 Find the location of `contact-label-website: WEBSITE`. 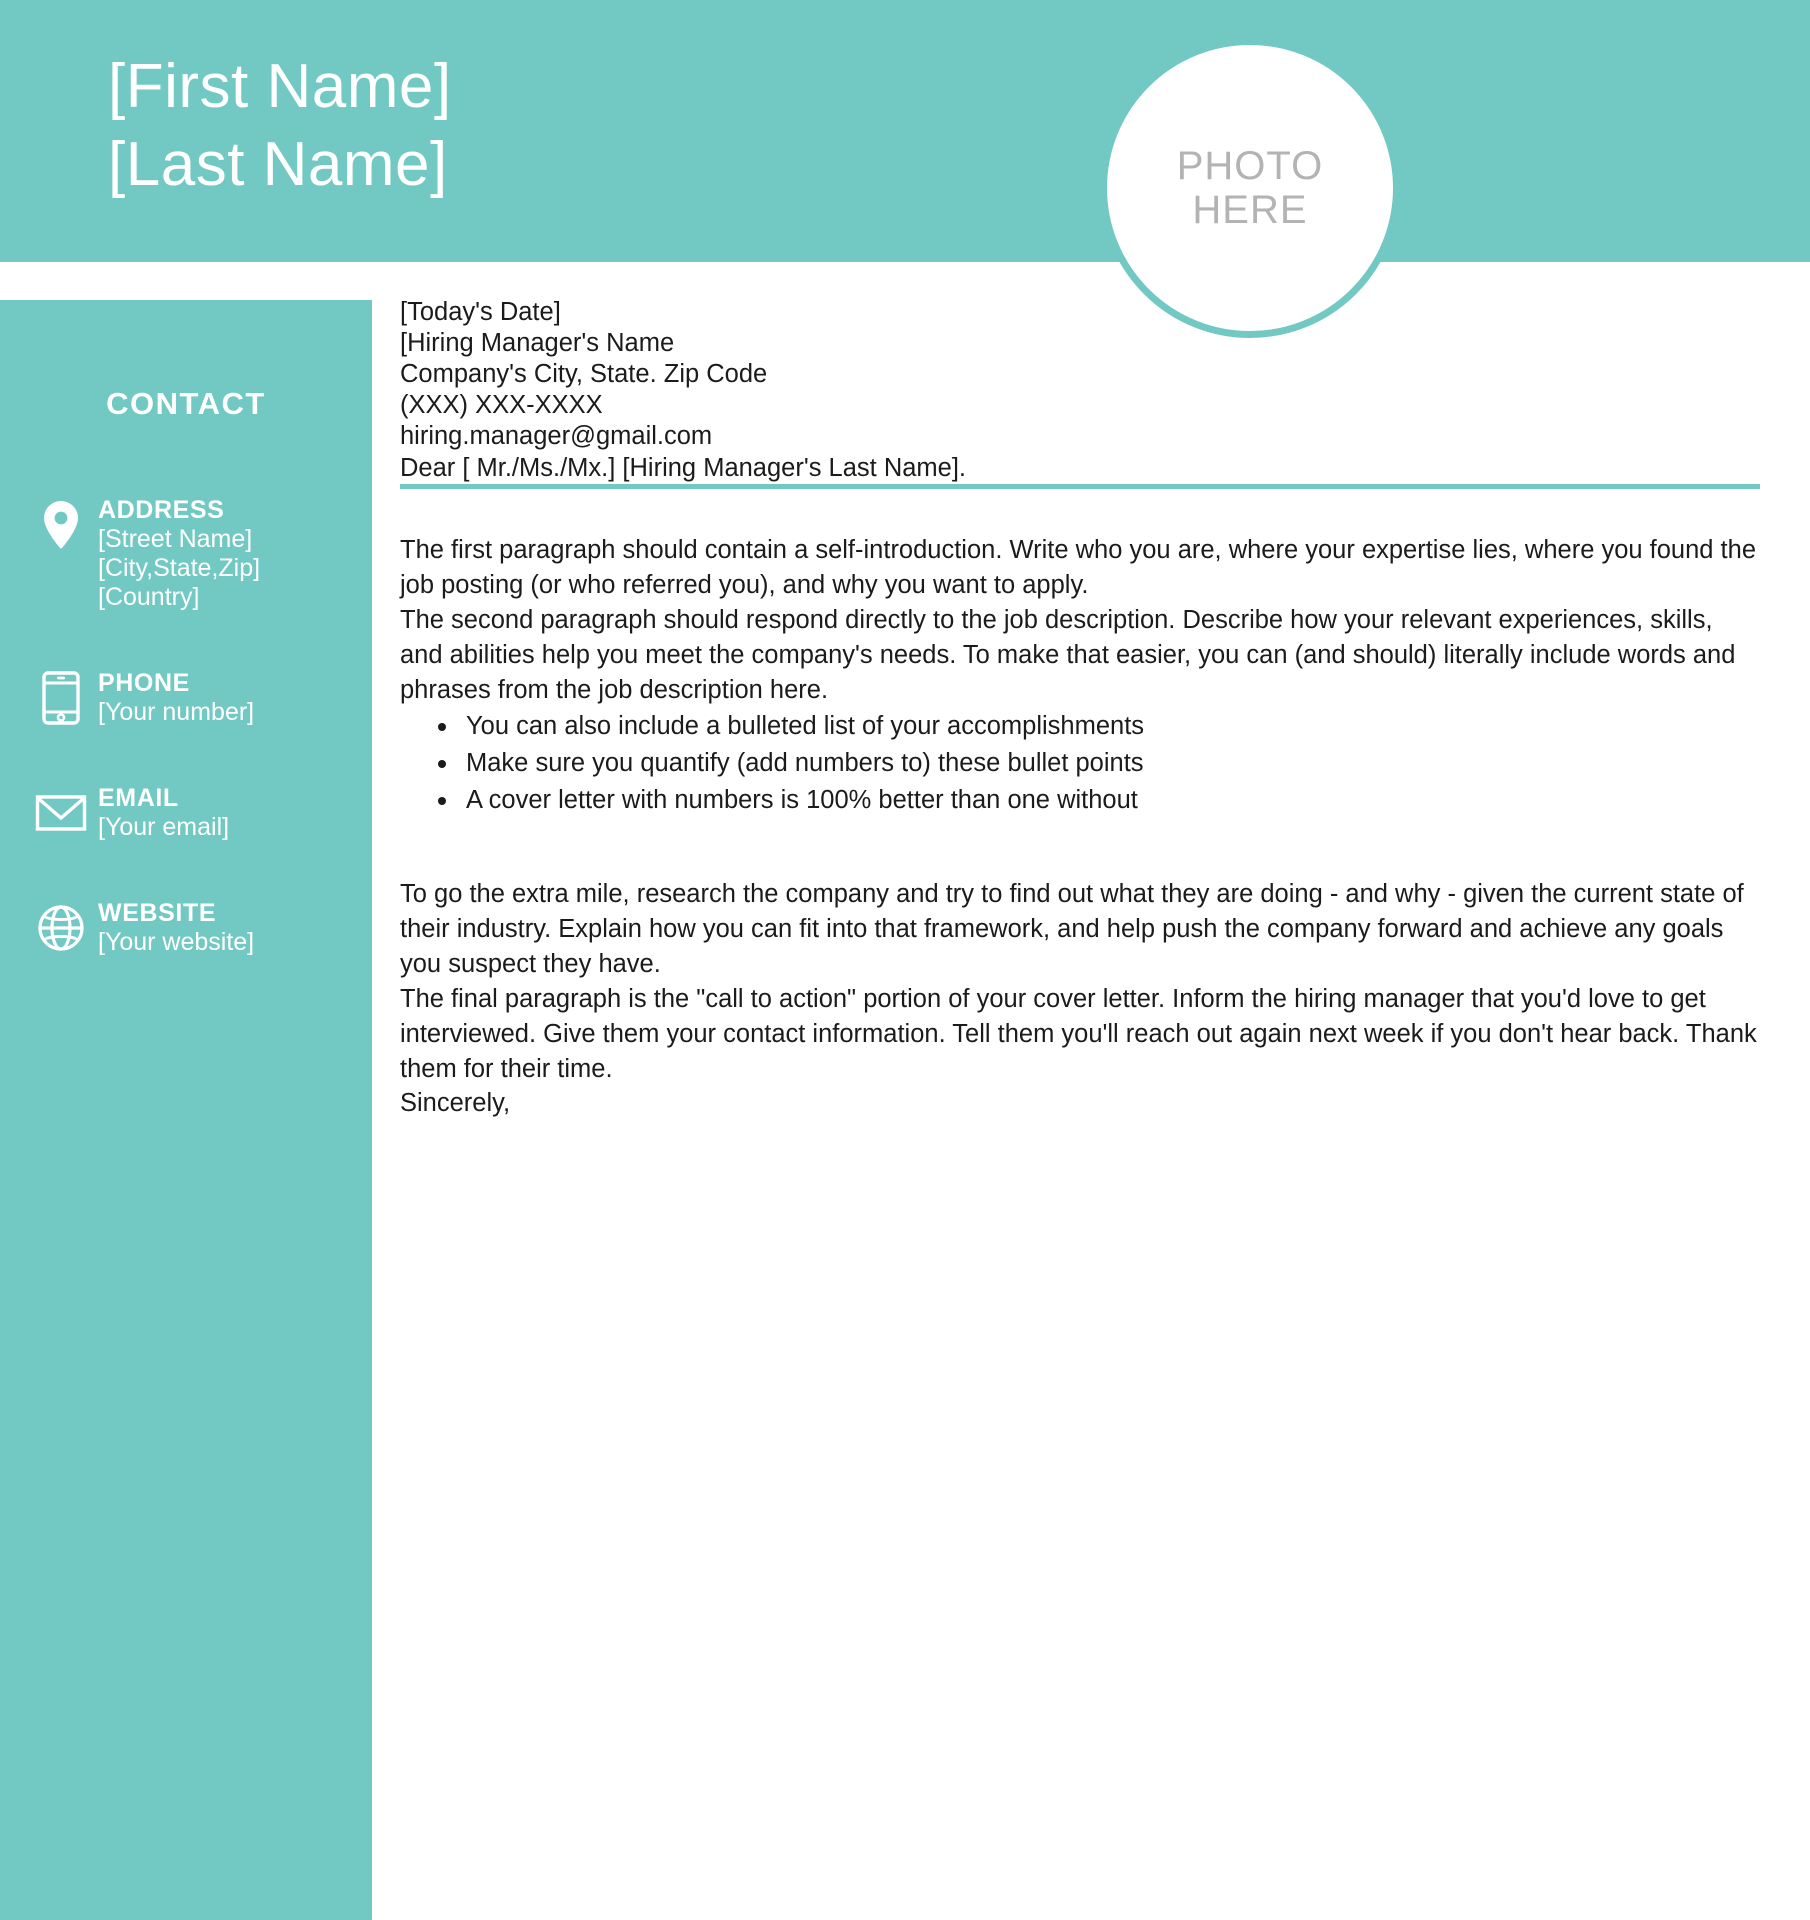

contact-label-website: WEBSITE is located at coordinates (157, 913).